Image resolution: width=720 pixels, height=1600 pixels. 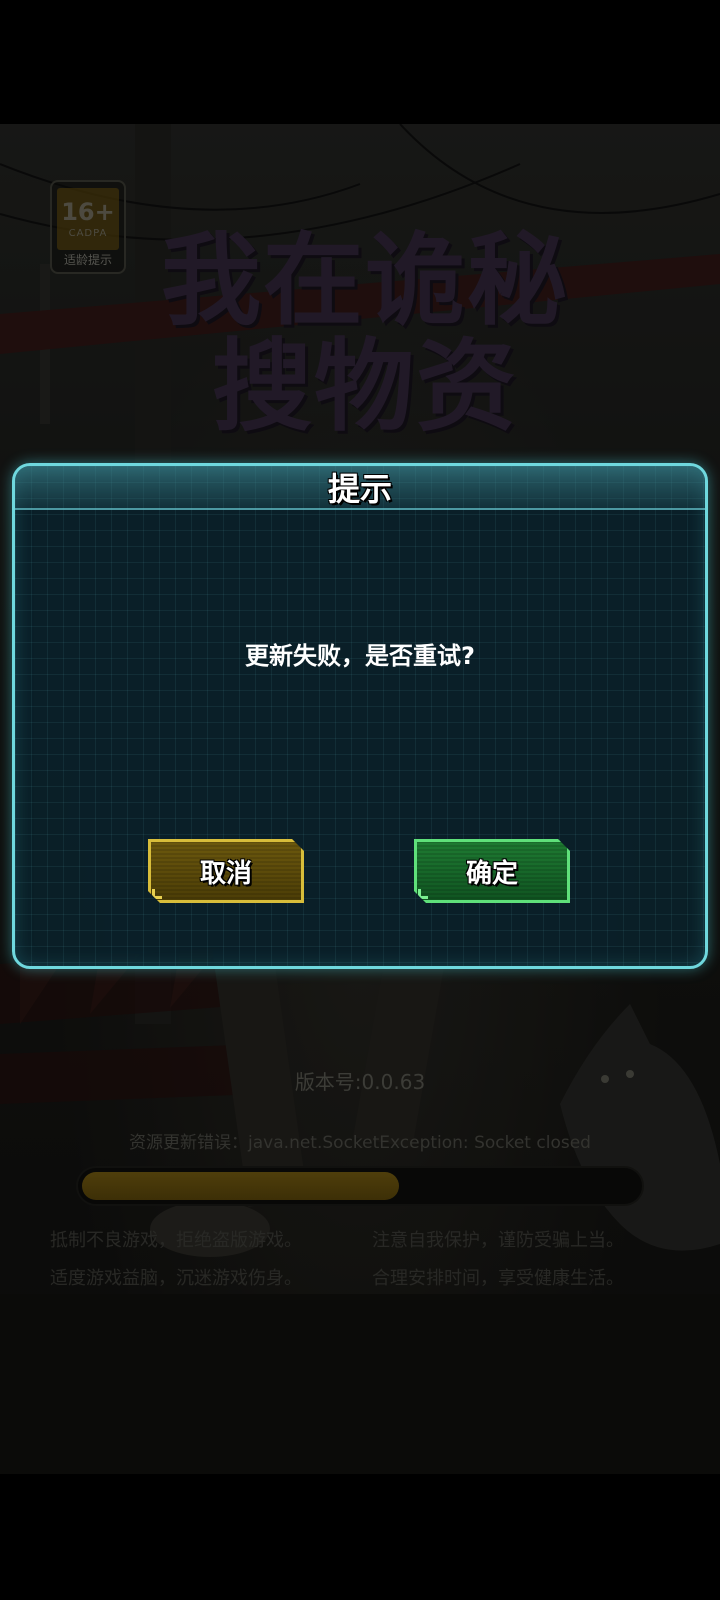 I want to click on cancel-button-label: 取消, so click(x=225, y=873).